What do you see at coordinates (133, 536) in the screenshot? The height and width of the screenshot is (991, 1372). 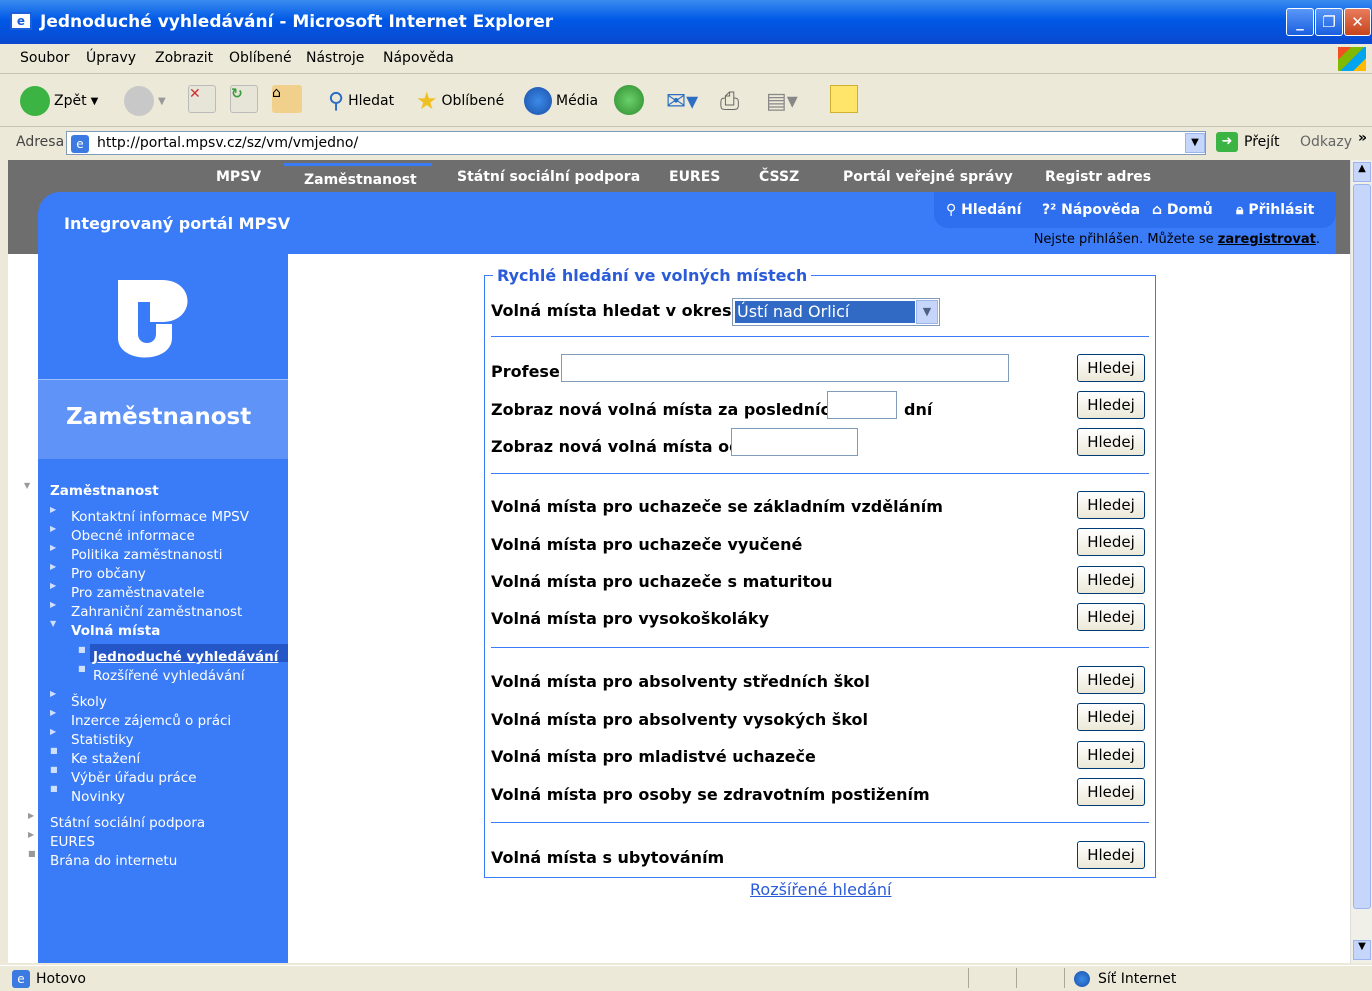 I see `left-item-obecne: Obecné informace` at bounding box center [133, 536].